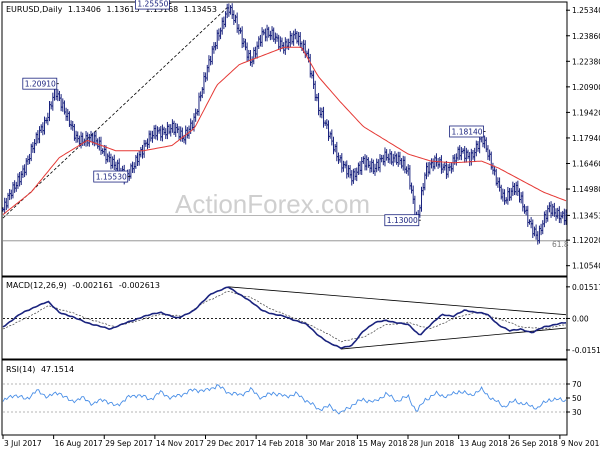  I want to click on price-y-tick-label: 1.20900, so click(586, 87).